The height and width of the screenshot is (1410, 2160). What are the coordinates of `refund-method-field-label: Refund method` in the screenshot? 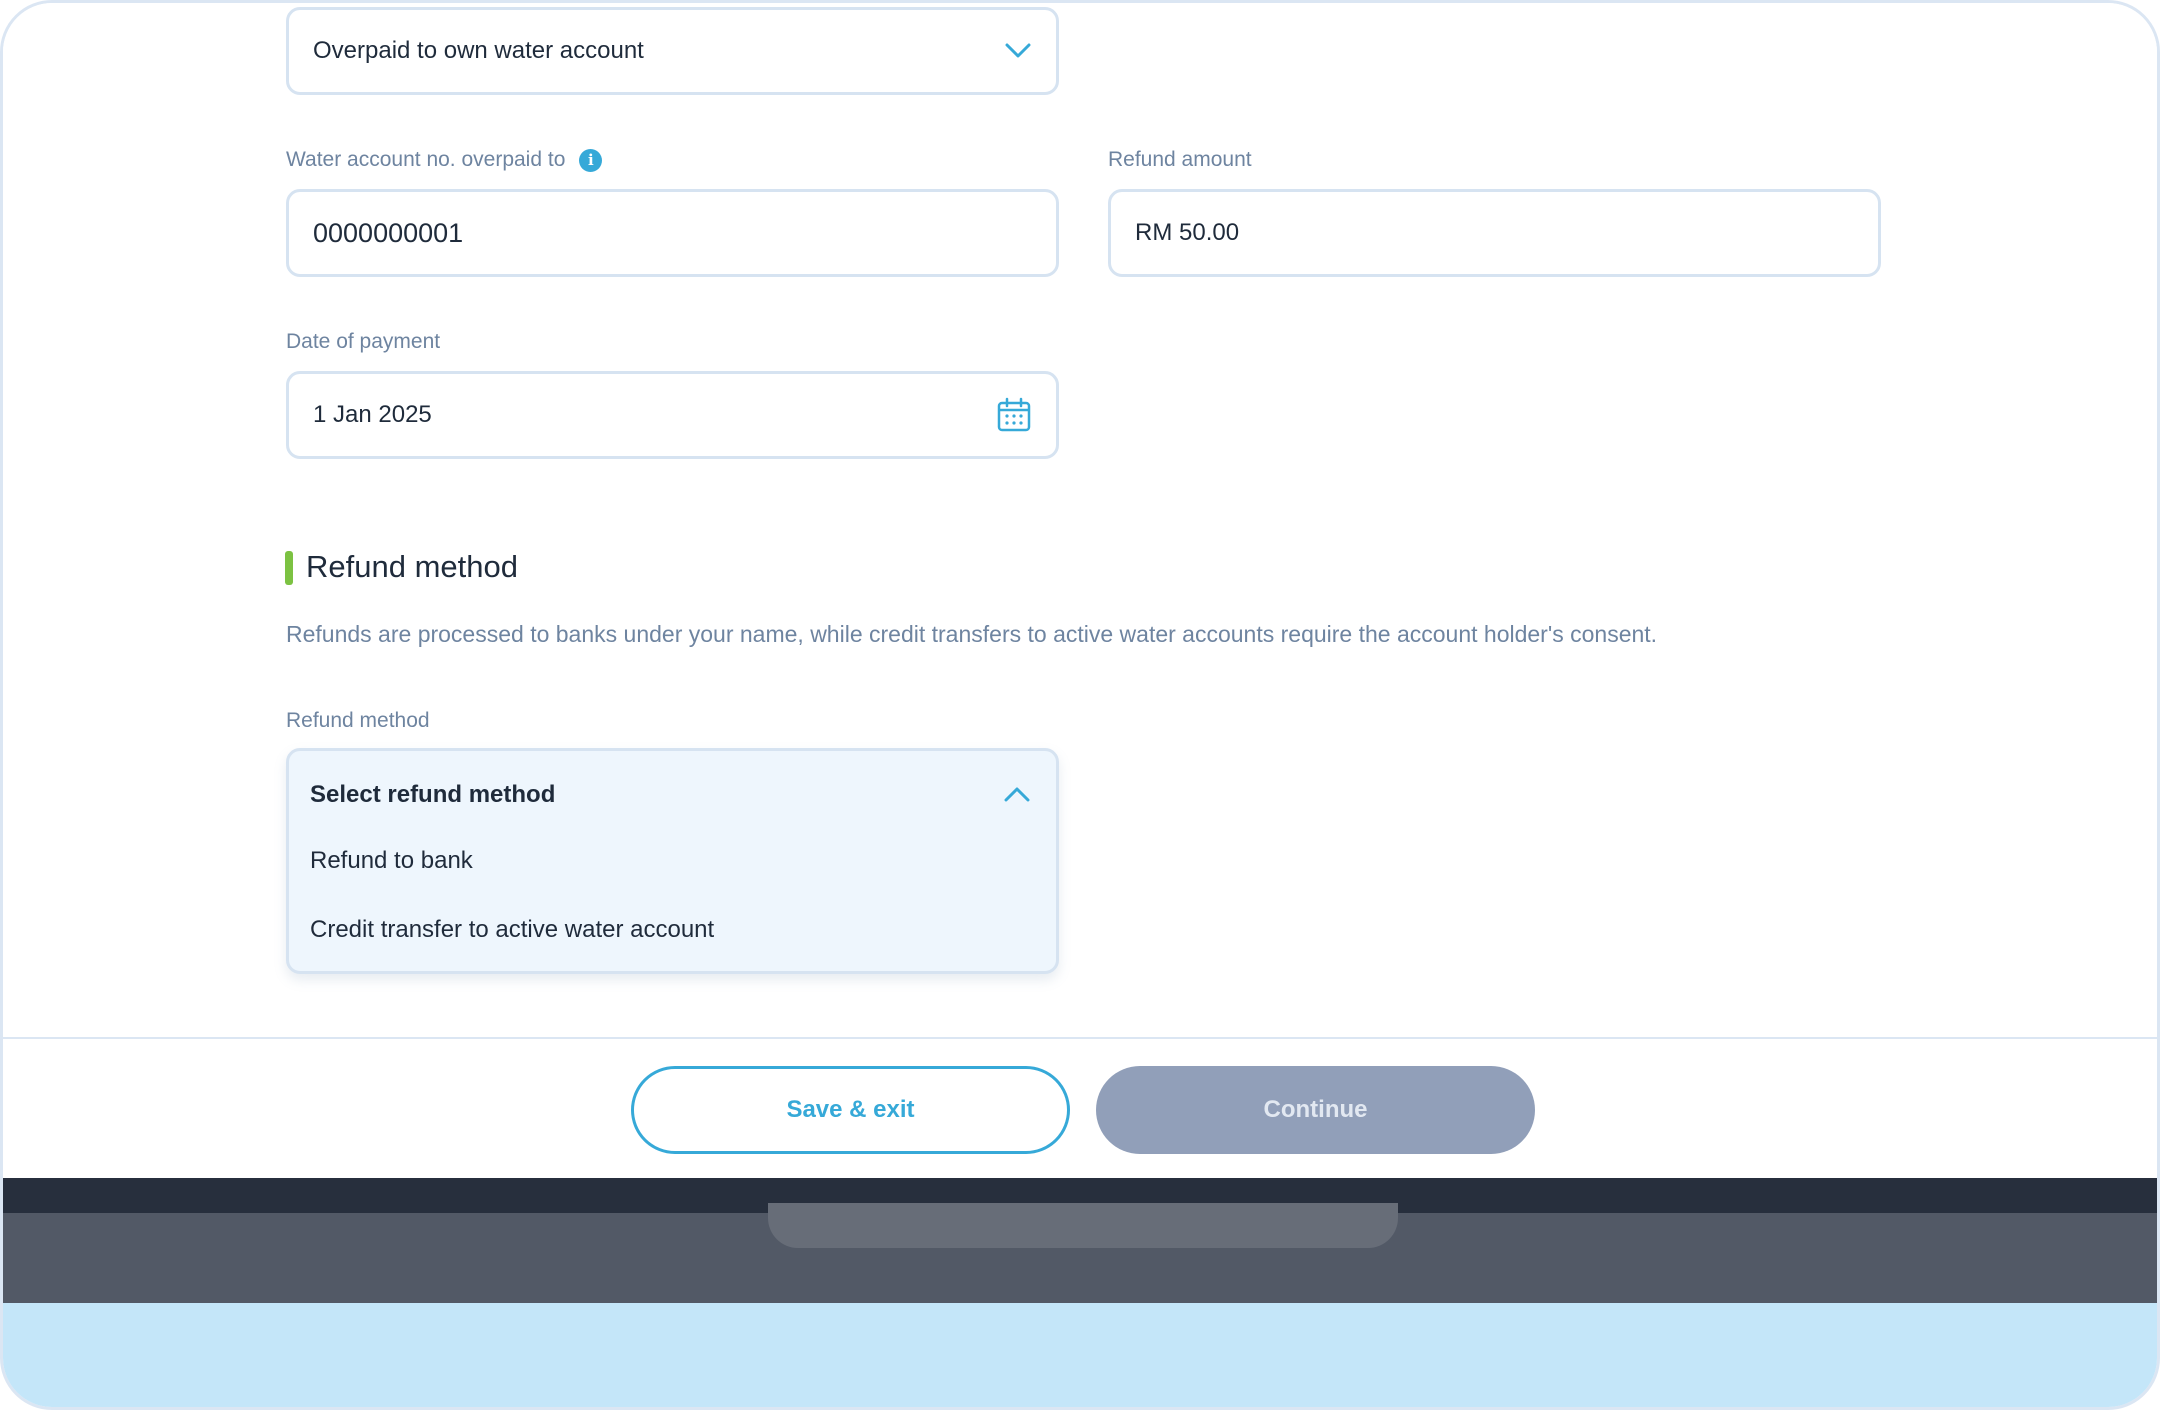 It's located at (358, 720).